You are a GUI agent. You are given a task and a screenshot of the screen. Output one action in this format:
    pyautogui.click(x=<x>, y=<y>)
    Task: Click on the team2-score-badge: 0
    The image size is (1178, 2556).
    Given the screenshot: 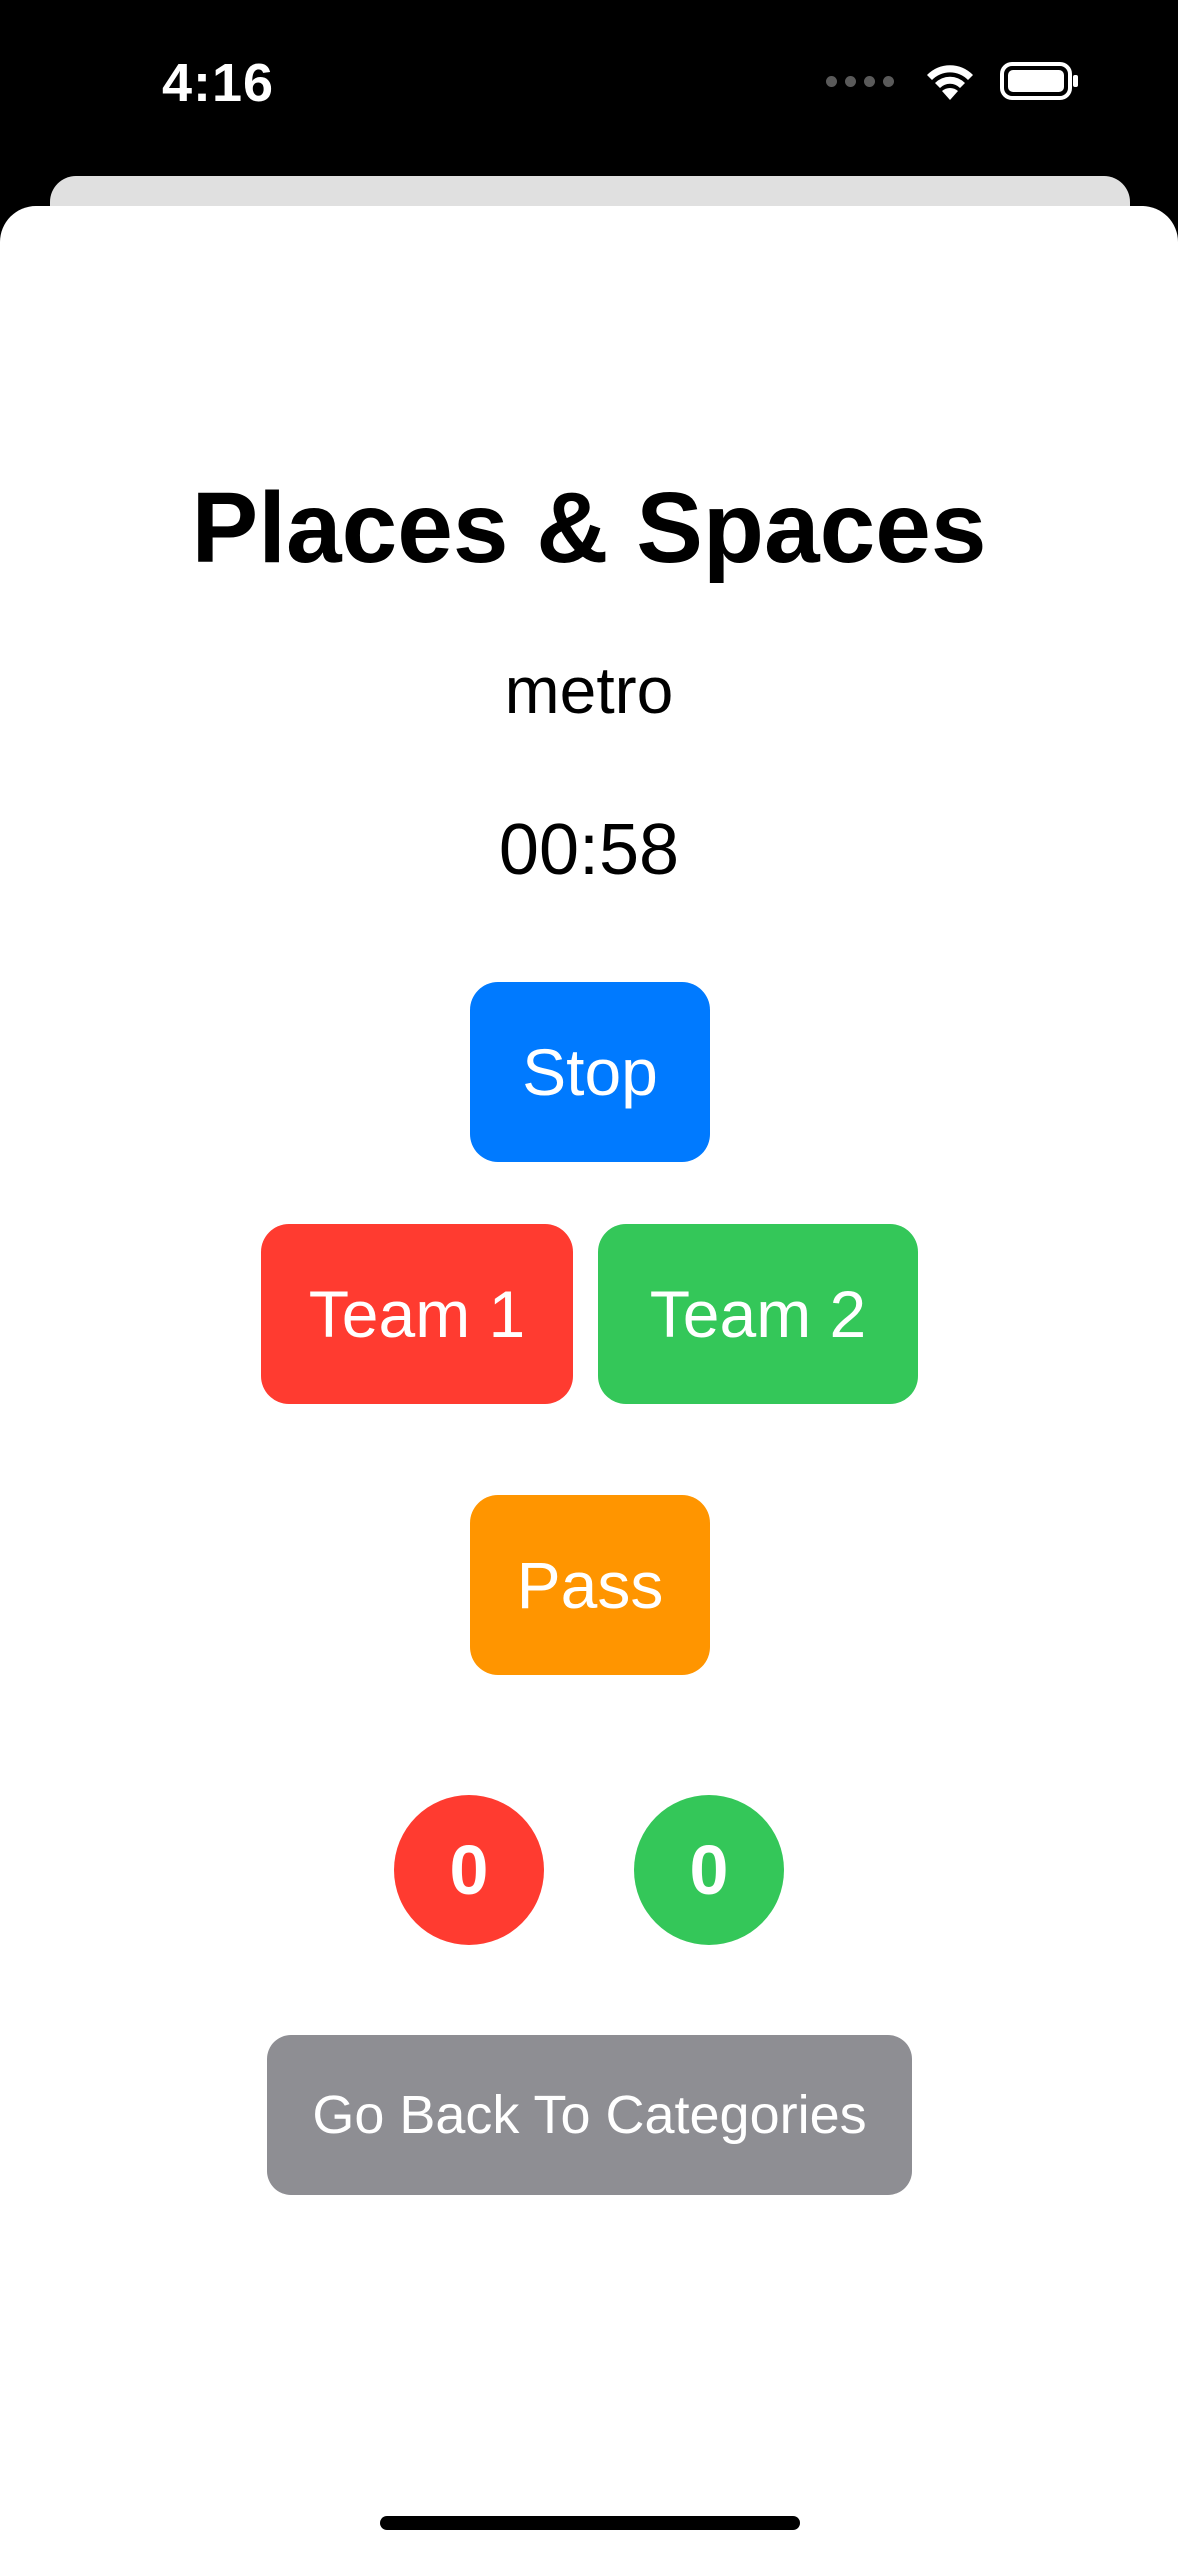 What is the action you would take?
    pyautogui.click(x=709, y=1870)
    